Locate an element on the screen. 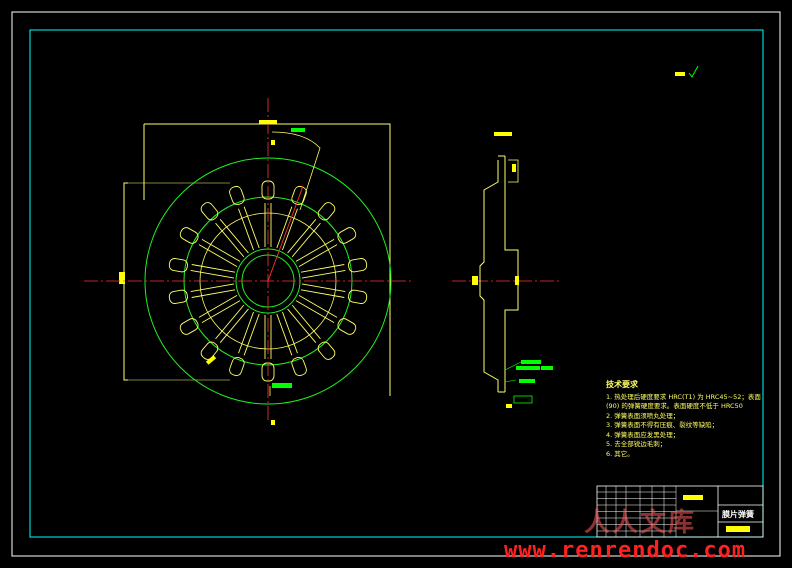 This screenshot has width=792, height=568. tech-req-item: 4. 弹簧表面应发黑处理； is located at coordinates (643, 434).